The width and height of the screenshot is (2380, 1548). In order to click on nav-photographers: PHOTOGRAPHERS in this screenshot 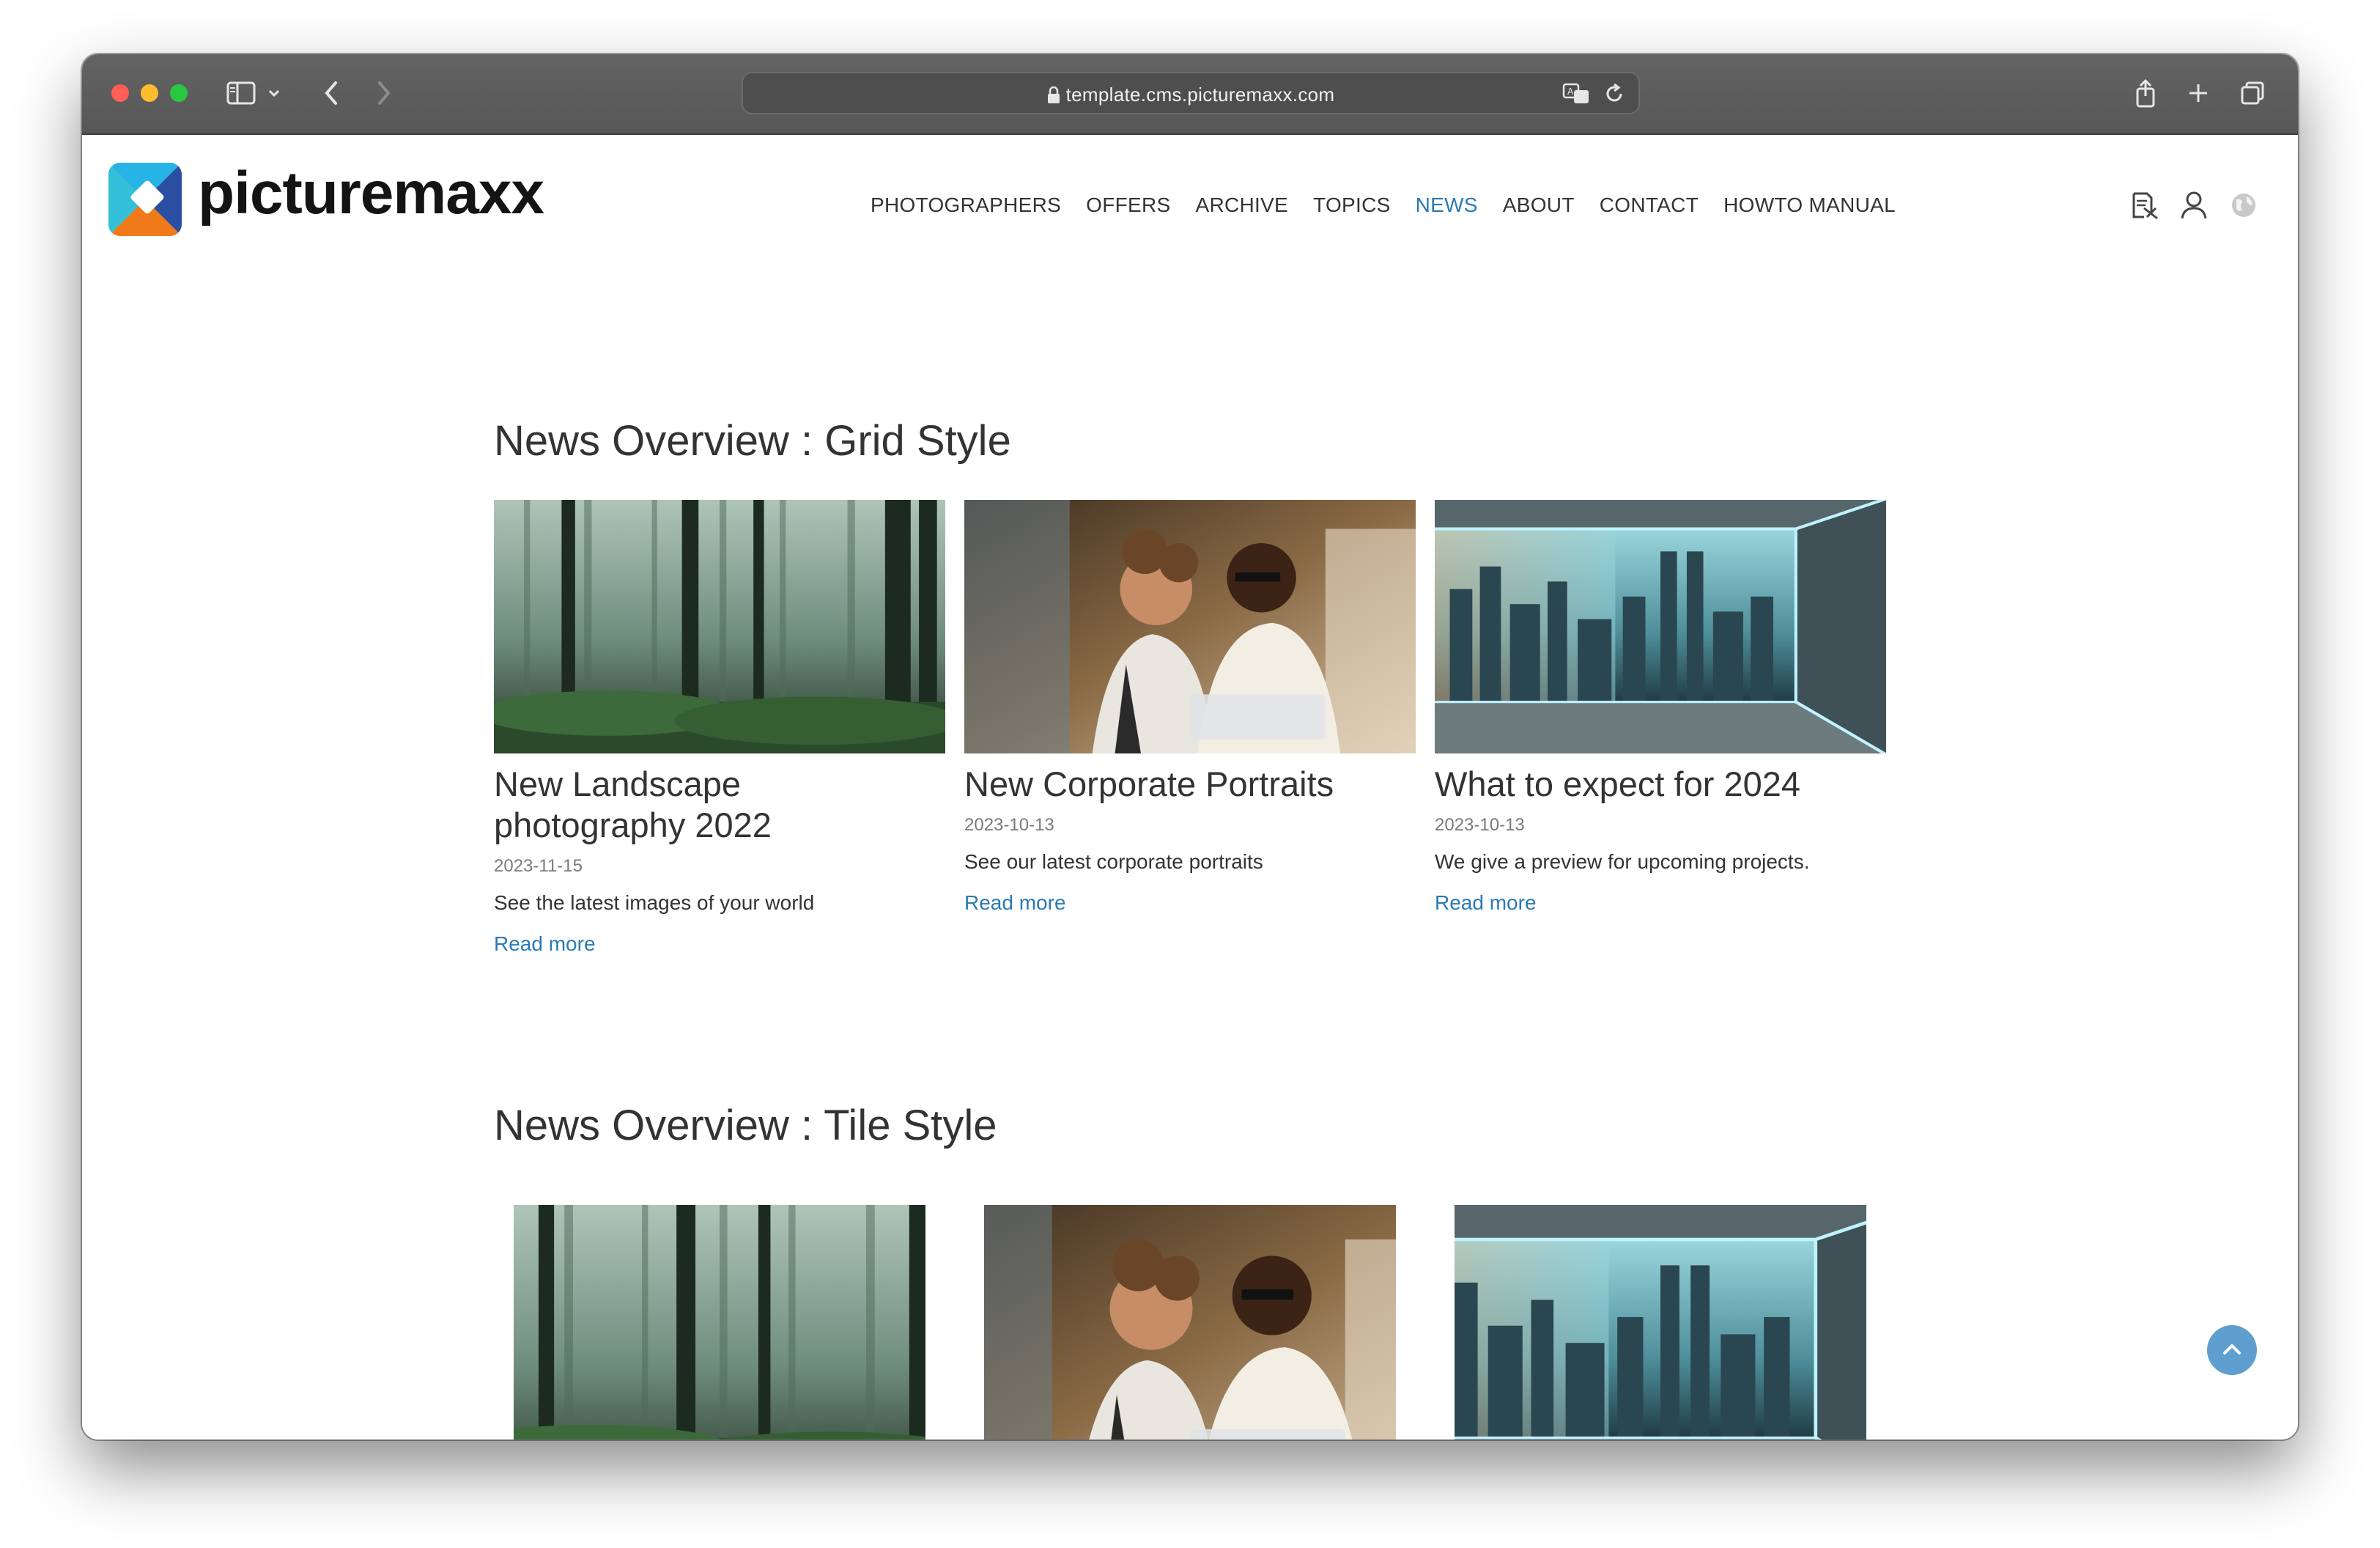, I will do `click(966, 205)`.